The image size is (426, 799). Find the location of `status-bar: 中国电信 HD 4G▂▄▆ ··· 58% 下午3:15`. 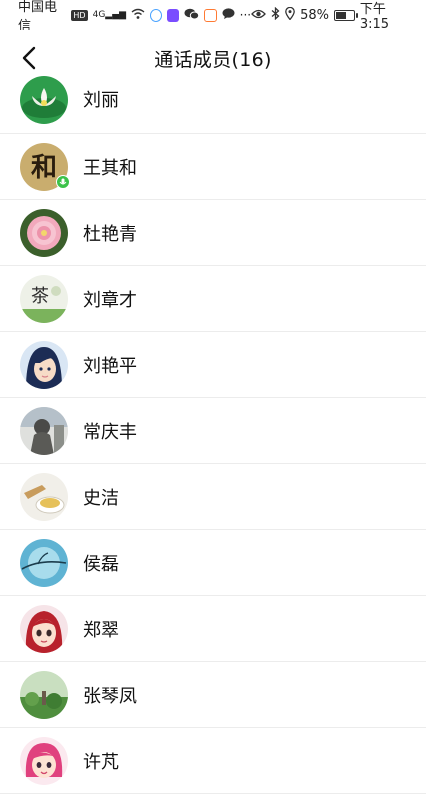

status-bar: 中国电信 HD 4G▂▄▆ ··· 58% 下午3:15 is located at coordinates (213, 17).